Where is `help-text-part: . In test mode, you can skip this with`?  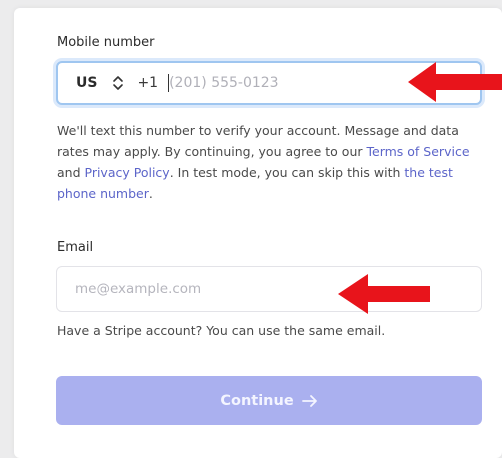 help-text-part: . In test mode, you can skip this with is located at coordinates (287, 172).